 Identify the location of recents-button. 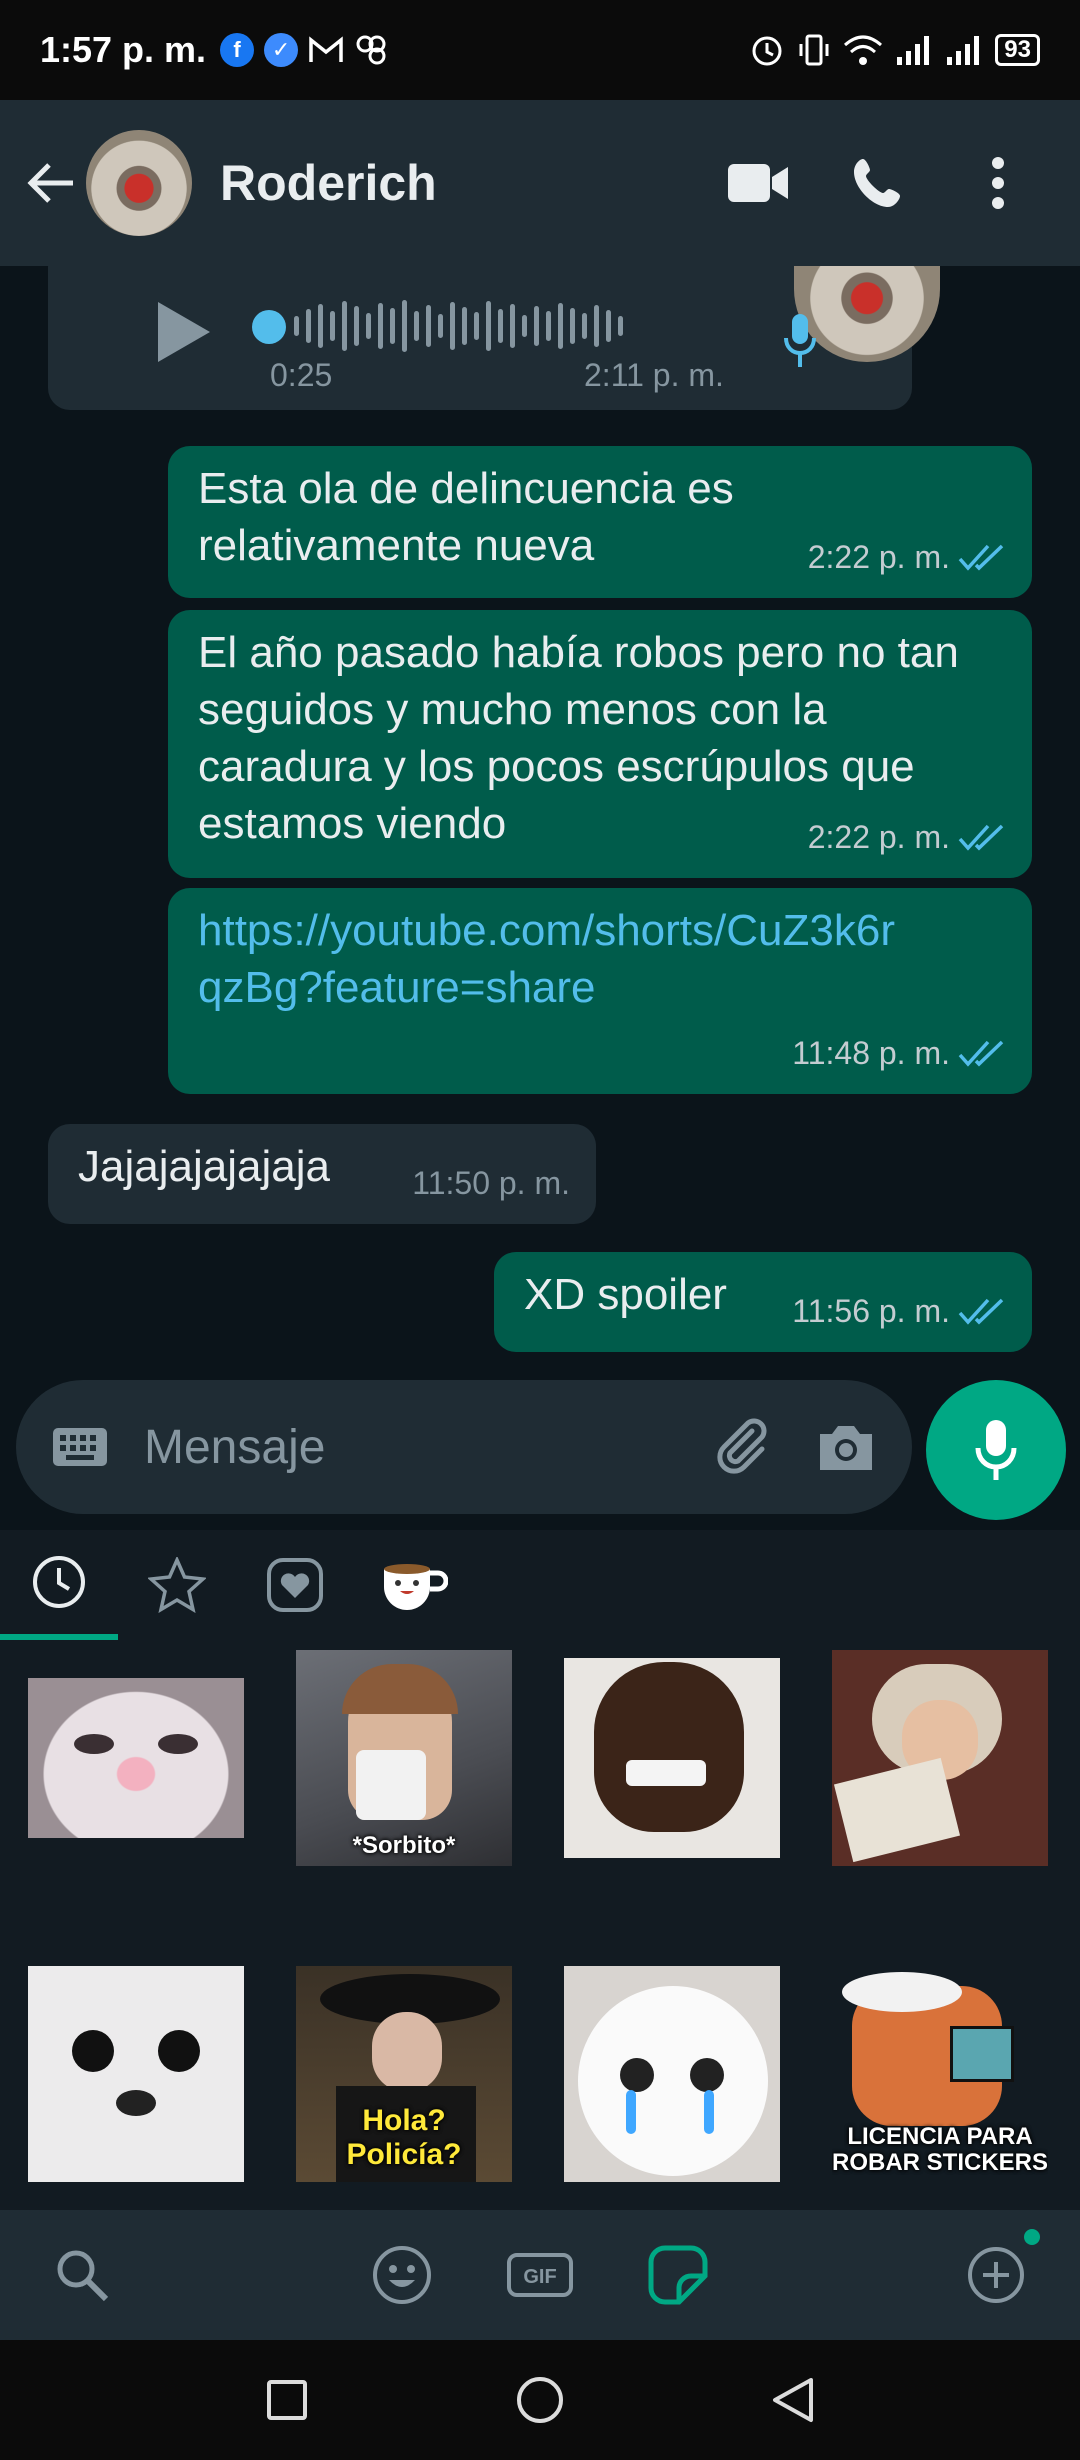
(287, 2400).